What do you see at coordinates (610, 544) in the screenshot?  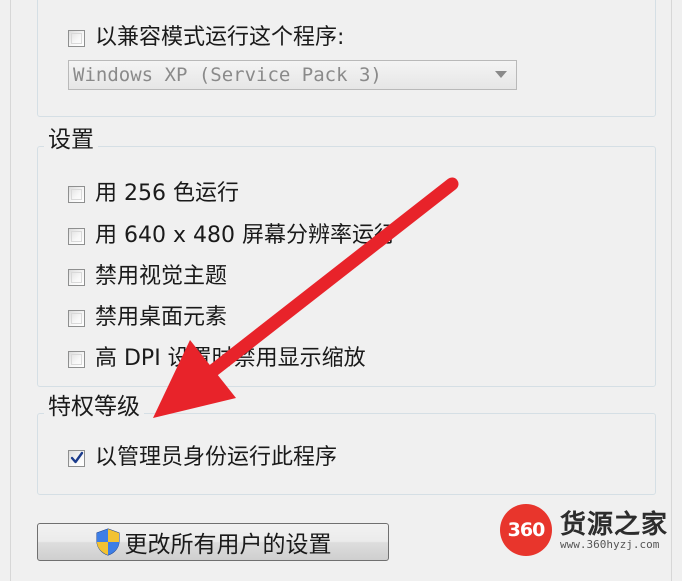 I see `watermark-url: www.360hyzj.com` at bounding box center [610, 544].